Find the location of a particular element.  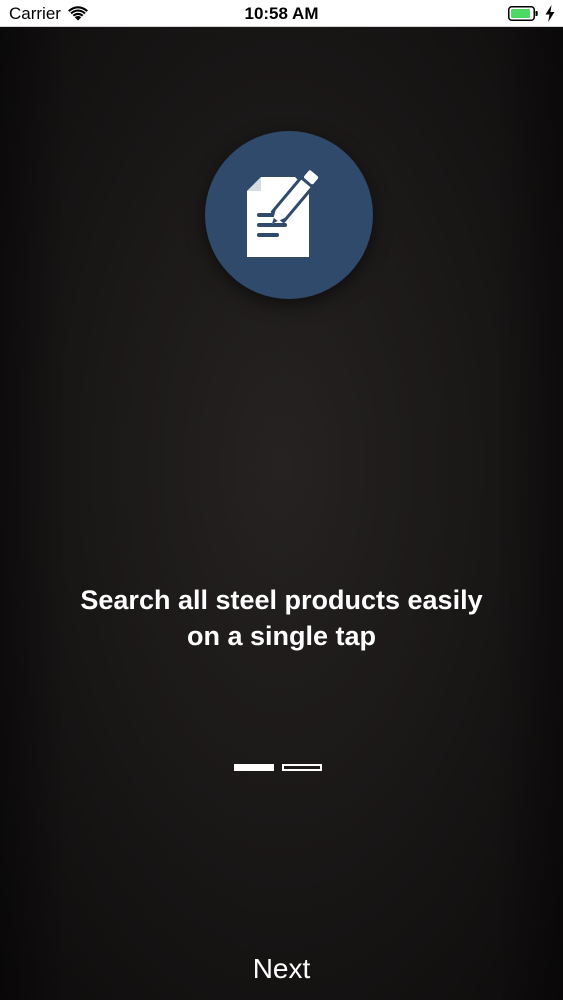

hero-icon-circle is located at coordinates (289, 215).